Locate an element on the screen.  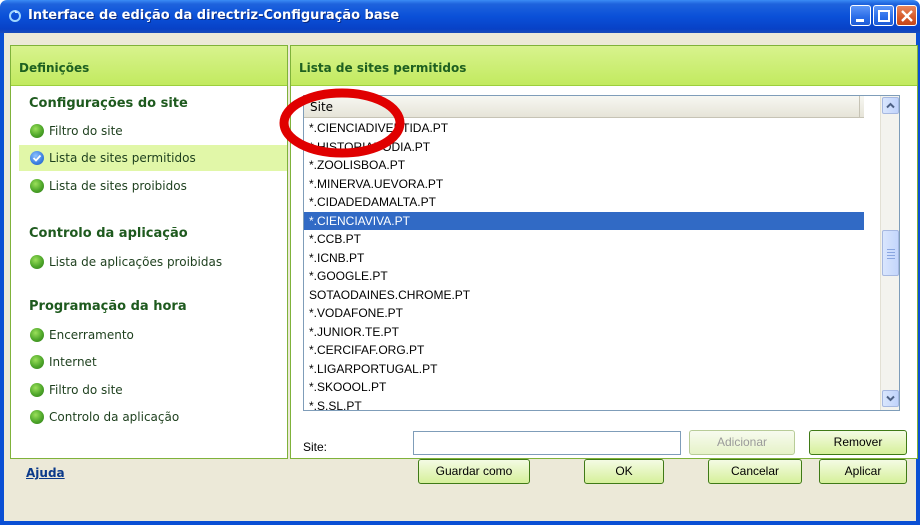
nav-item-blocked-apps: Lista de aplicações proibidas is located at coordinates (153, 262).